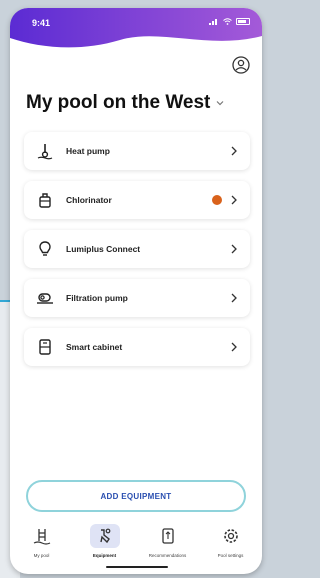  I want to click on equipment-label: Chlorinator, so click(89, 200).